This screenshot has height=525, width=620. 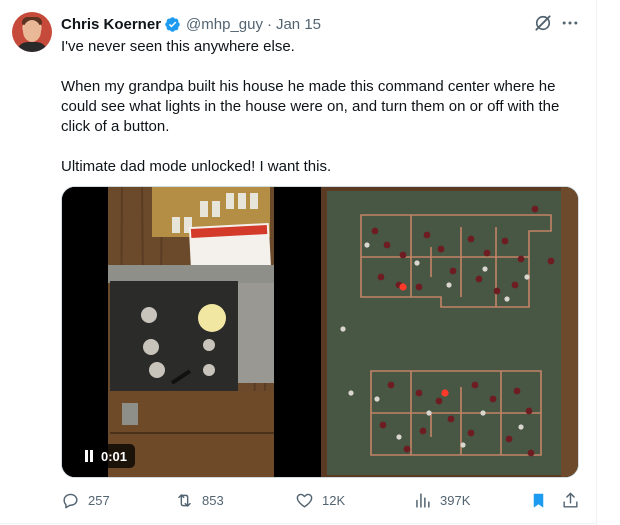 I want to click on video-time-badge: 0:01, so click(x=106, y=456).